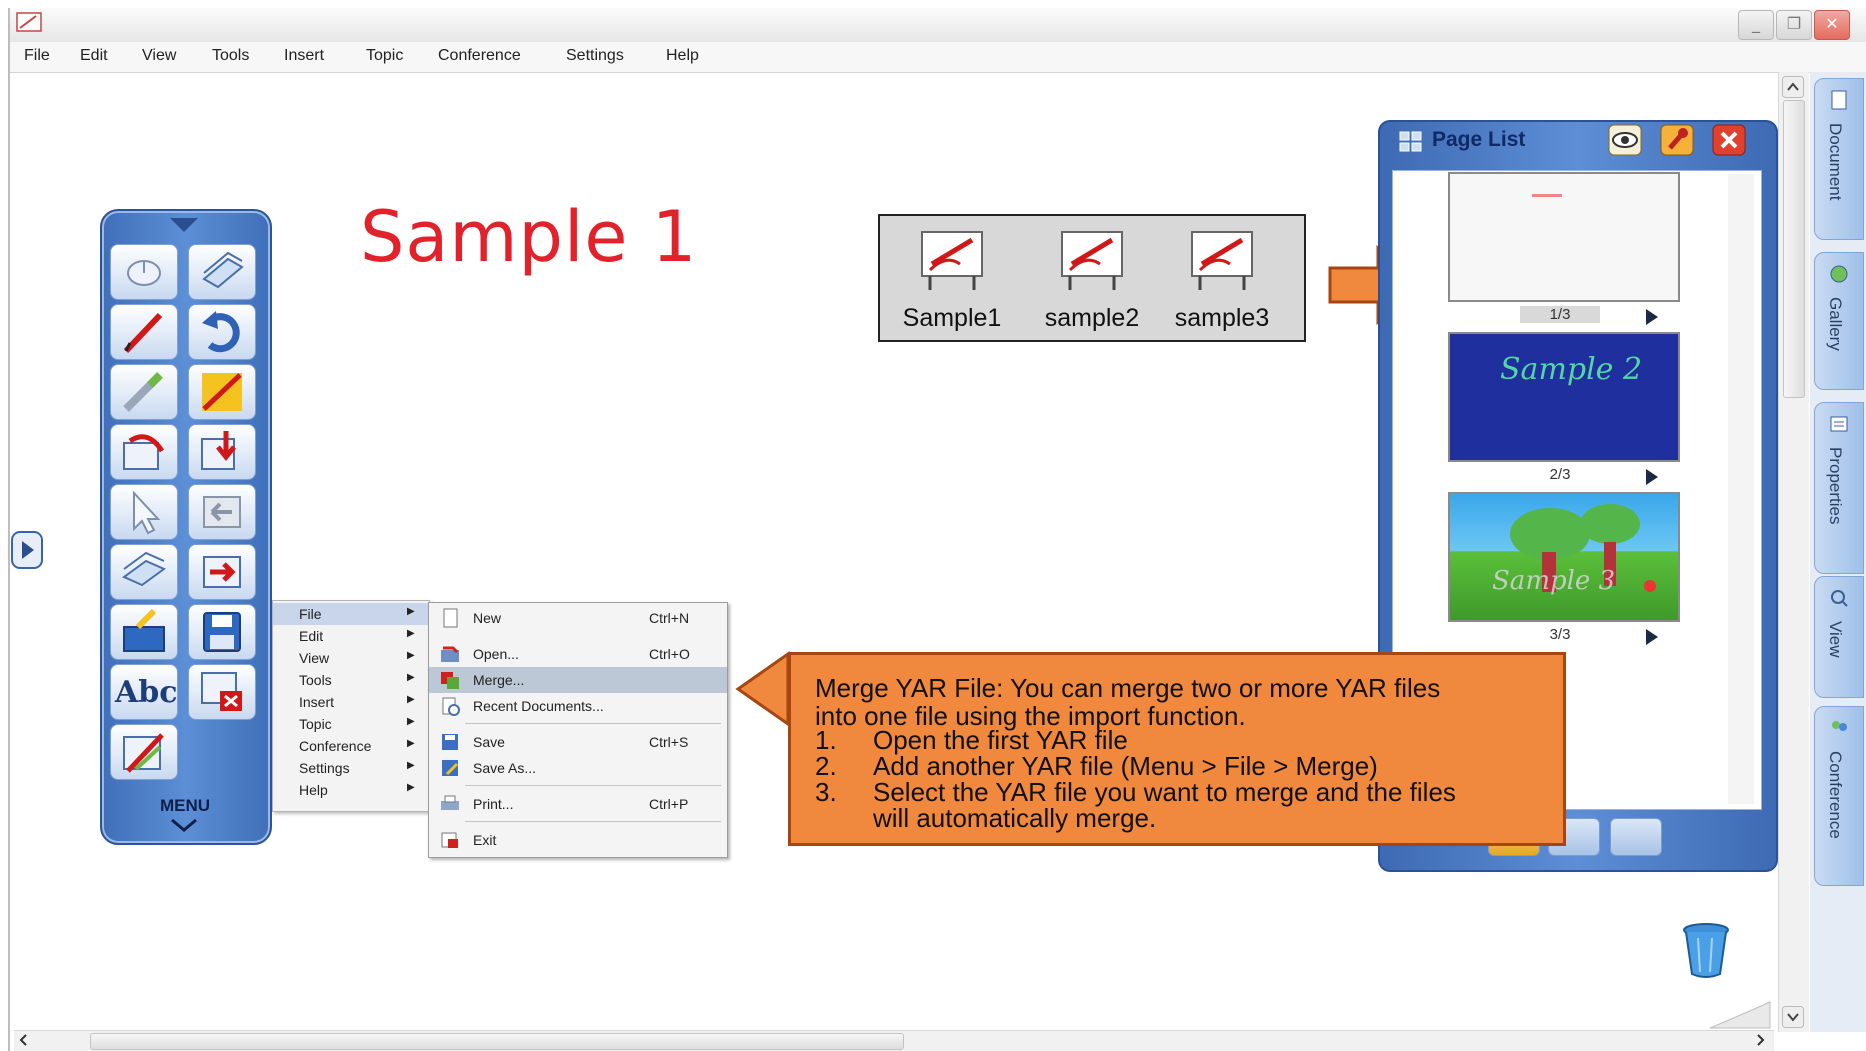 The image size is (1866, 1051). I want to click on close-icon, so click(1729, 140).